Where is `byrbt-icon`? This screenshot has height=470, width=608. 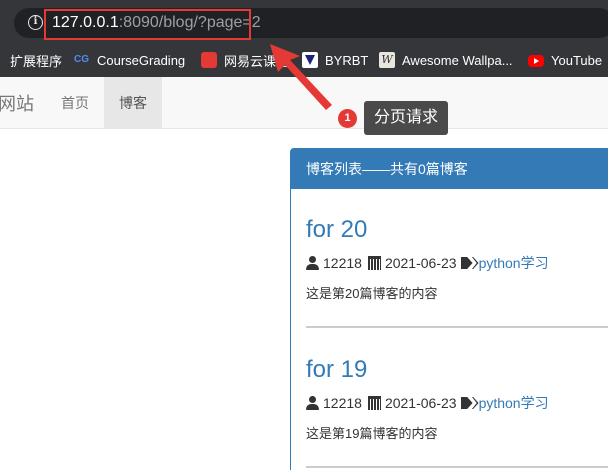 byrbt-icon is located at coordinates (310, 60).